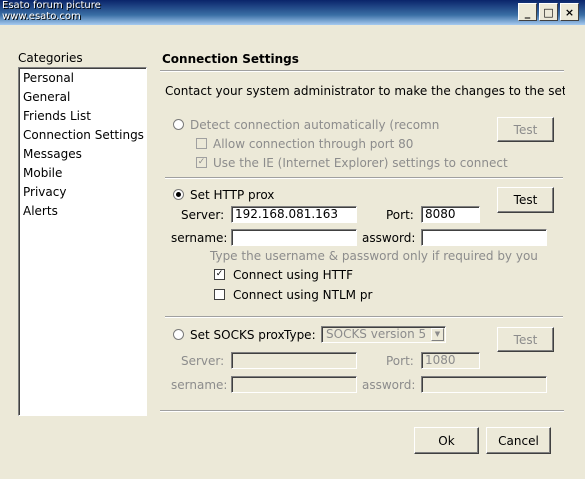 Image resolution: width=585 pixels, height=479 pixels. I want to click on socks-password-input, so click(484, 384).